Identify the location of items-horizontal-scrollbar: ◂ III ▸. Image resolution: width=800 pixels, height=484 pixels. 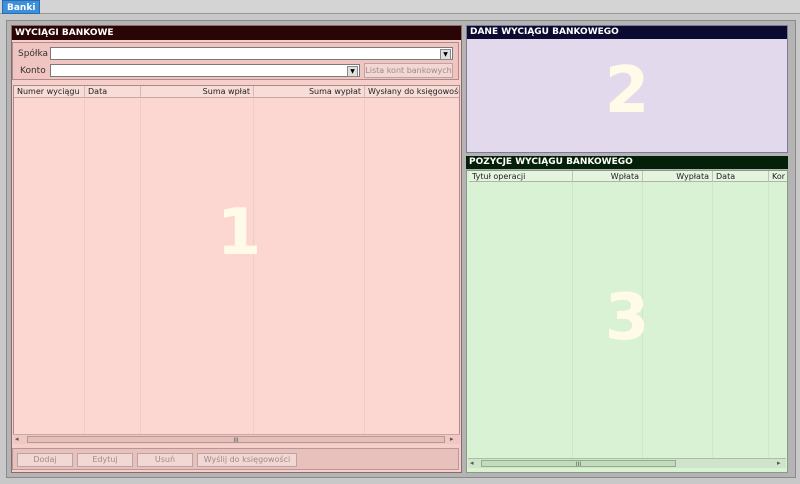
(627, 463).